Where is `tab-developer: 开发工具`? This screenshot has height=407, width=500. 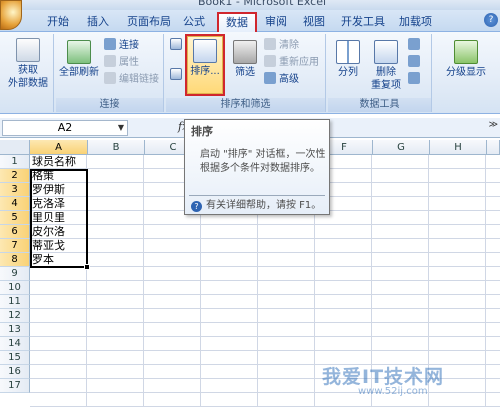
tab-developer: 开发工具 is located at coordinates (363, 22).